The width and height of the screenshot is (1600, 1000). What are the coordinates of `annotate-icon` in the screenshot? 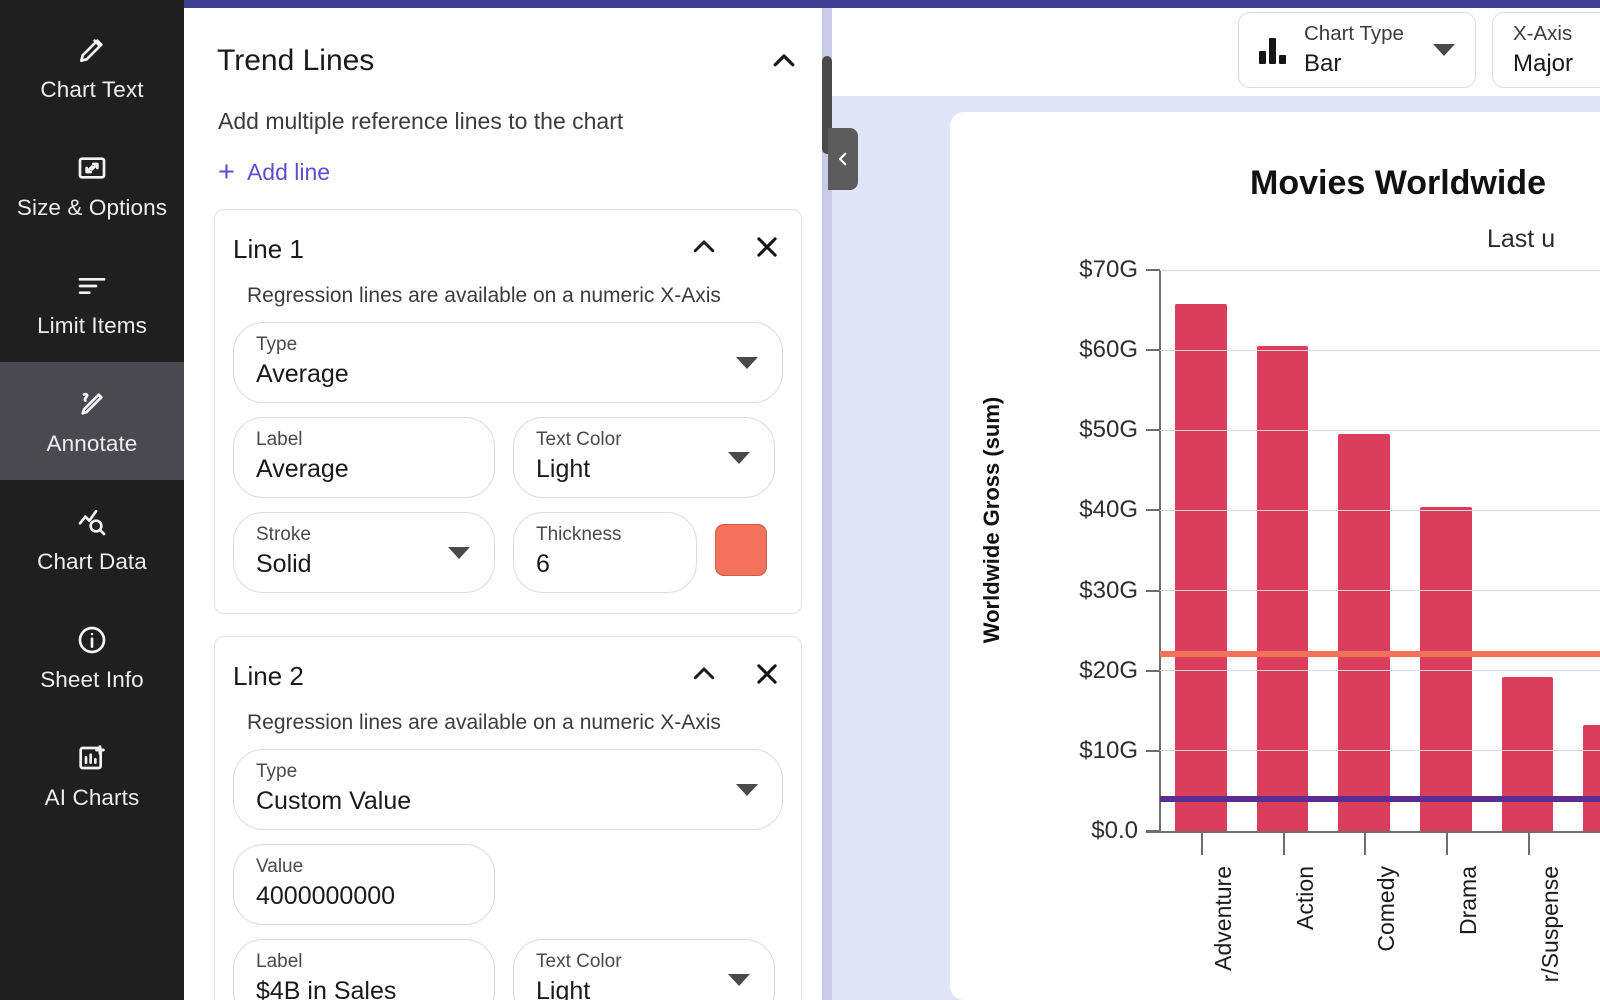 It's located at (92, 404).